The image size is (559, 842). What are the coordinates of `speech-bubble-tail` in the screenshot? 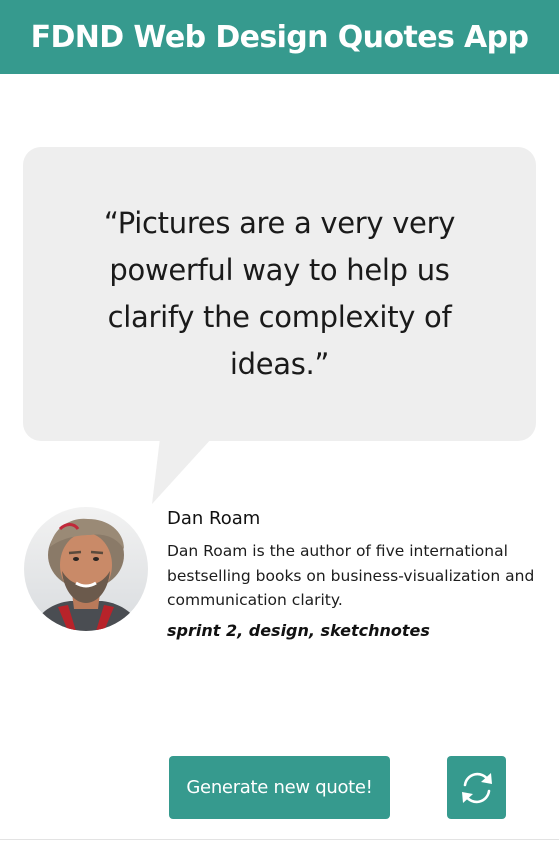 It's located at (182, 471).